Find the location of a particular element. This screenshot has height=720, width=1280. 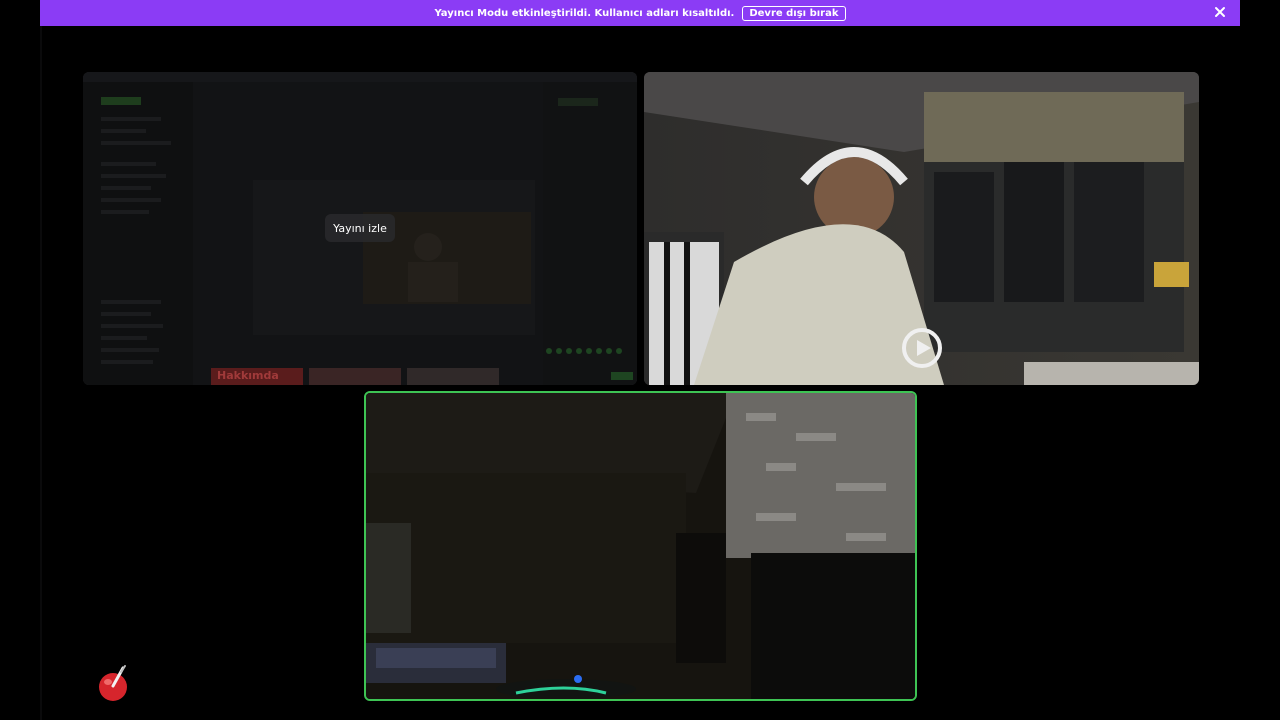

watch-stream-button: Yayını izle is located at coordinates (360, 228).